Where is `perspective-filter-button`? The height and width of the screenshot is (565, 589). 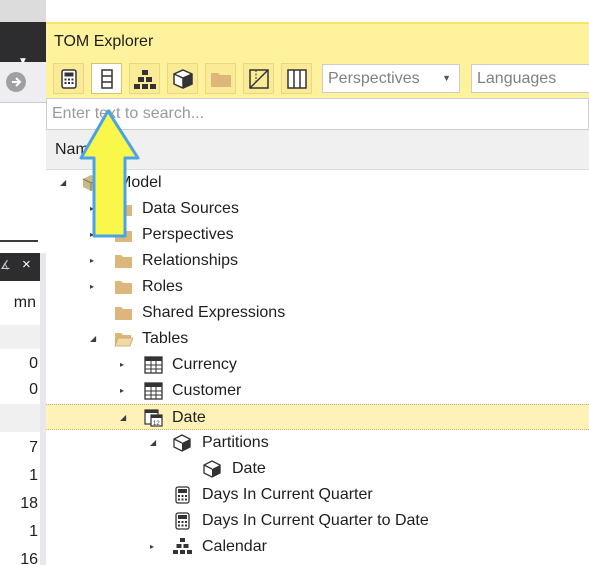 perspective-filter-button is located at coordinates (258, 78).